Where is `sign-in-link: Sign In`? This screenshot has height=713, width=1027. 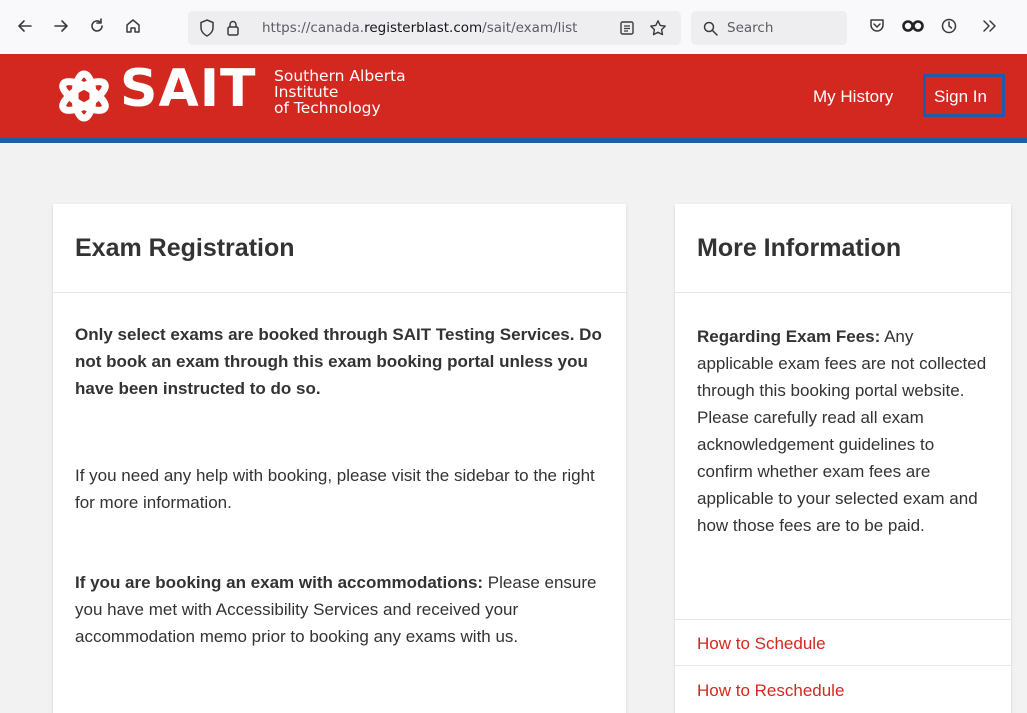
sign-in-link: Sign In is located at coordinates (960, 97).